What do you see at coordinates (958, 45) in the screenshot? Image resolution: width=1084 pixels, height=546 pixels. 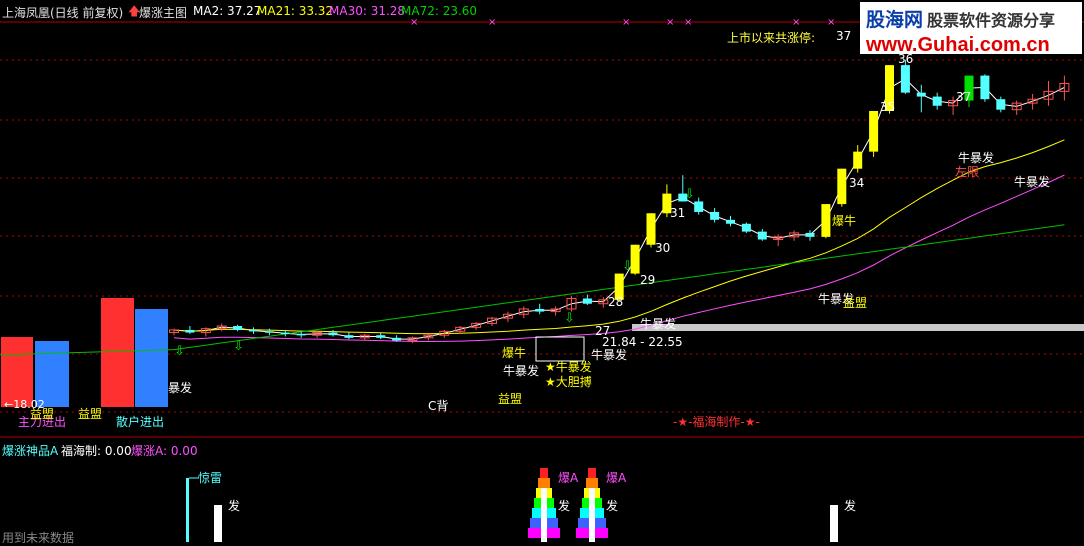 I see `logo-url: www.Guhai.com.cn` at bounding box center [958, 45].